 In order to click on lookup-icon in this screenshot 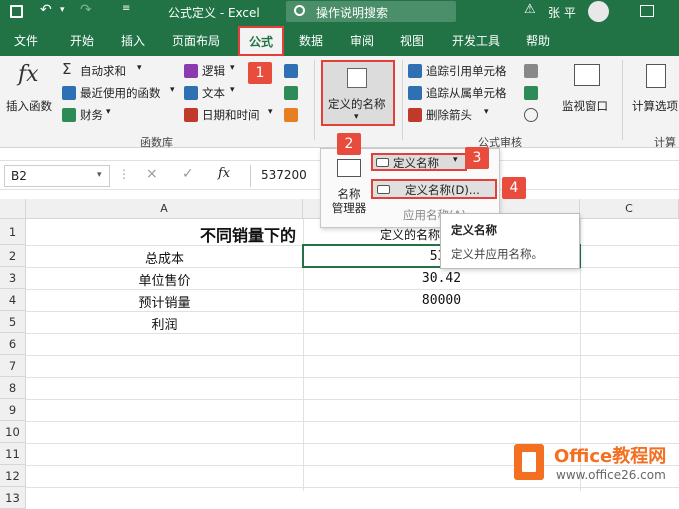, I will do `click(291, 71)`.